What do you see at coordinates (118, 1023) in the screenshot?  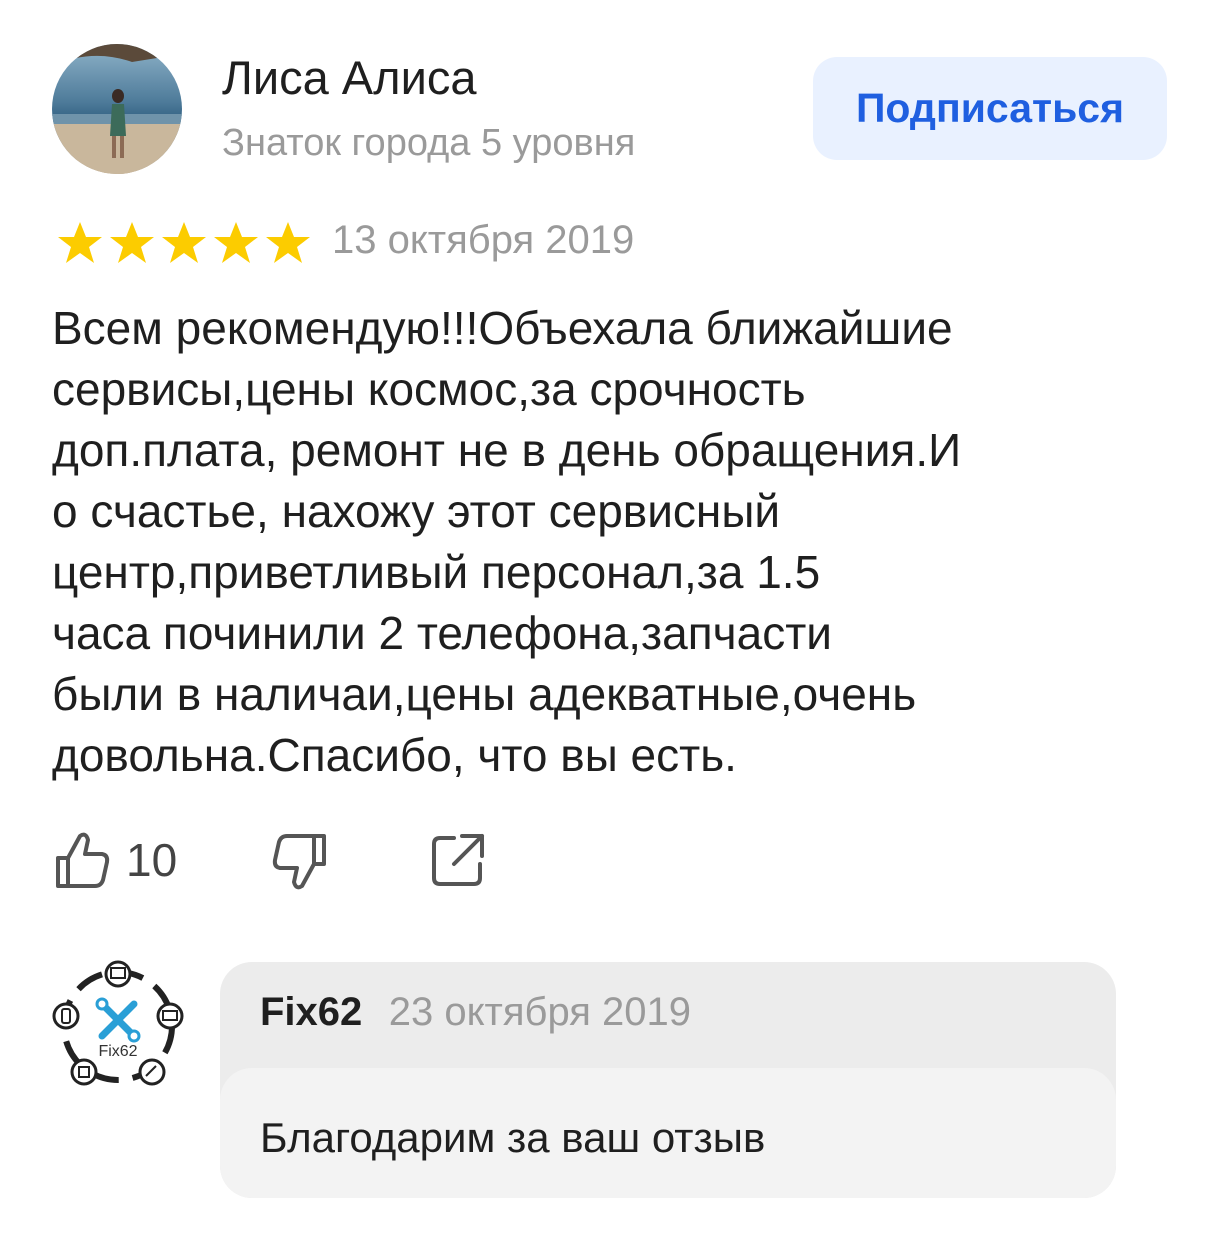 I see `fix62-logo-icon: Fix62` at bounding box center [118, 1023].